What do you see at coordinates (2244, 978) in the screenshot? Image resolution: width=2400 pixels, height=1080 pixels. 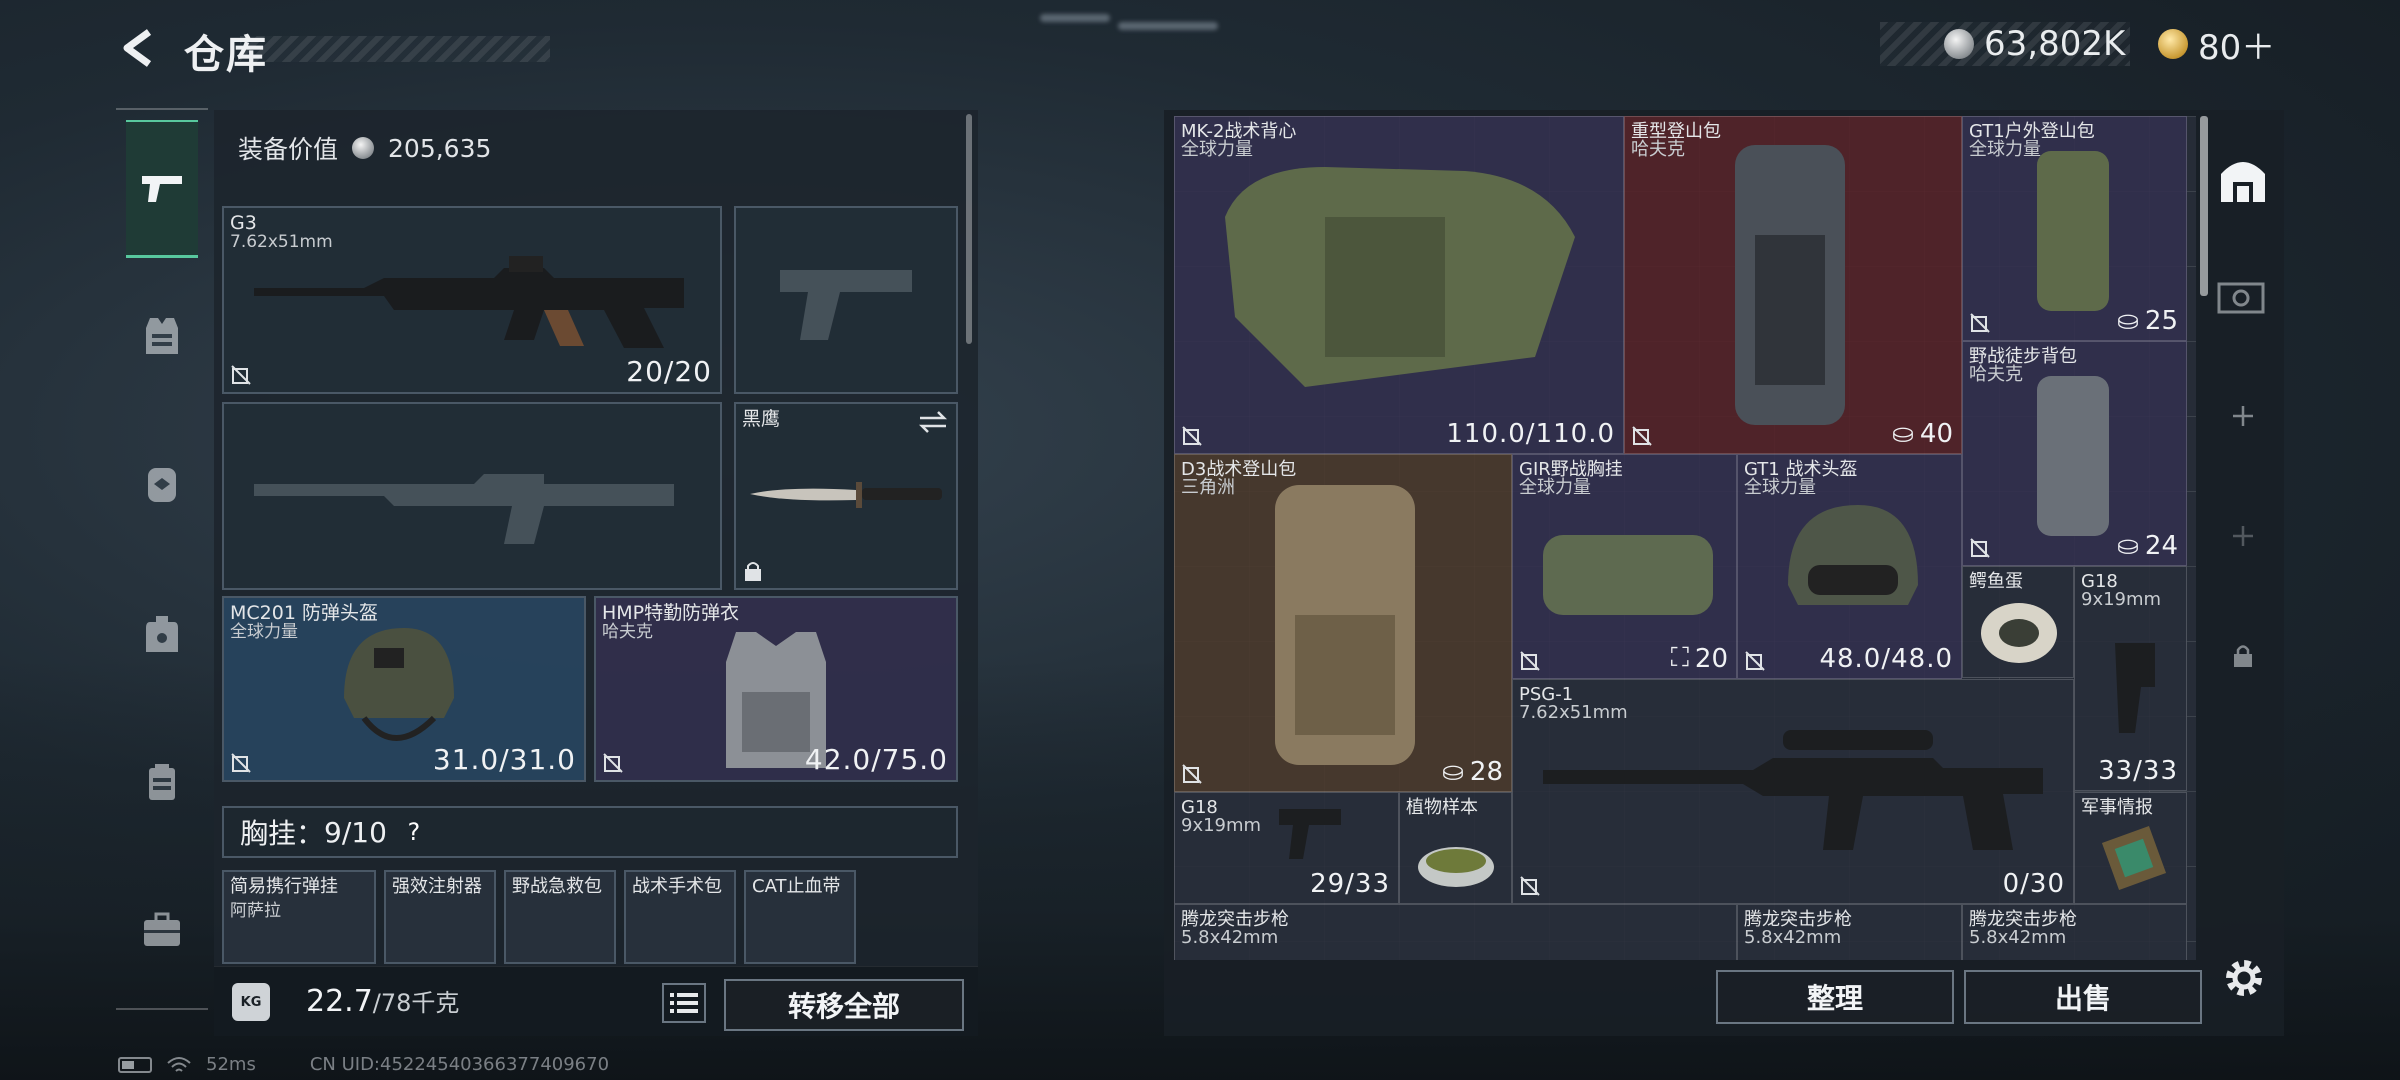 I see `settings-button` at bounding box center [2244, 978].